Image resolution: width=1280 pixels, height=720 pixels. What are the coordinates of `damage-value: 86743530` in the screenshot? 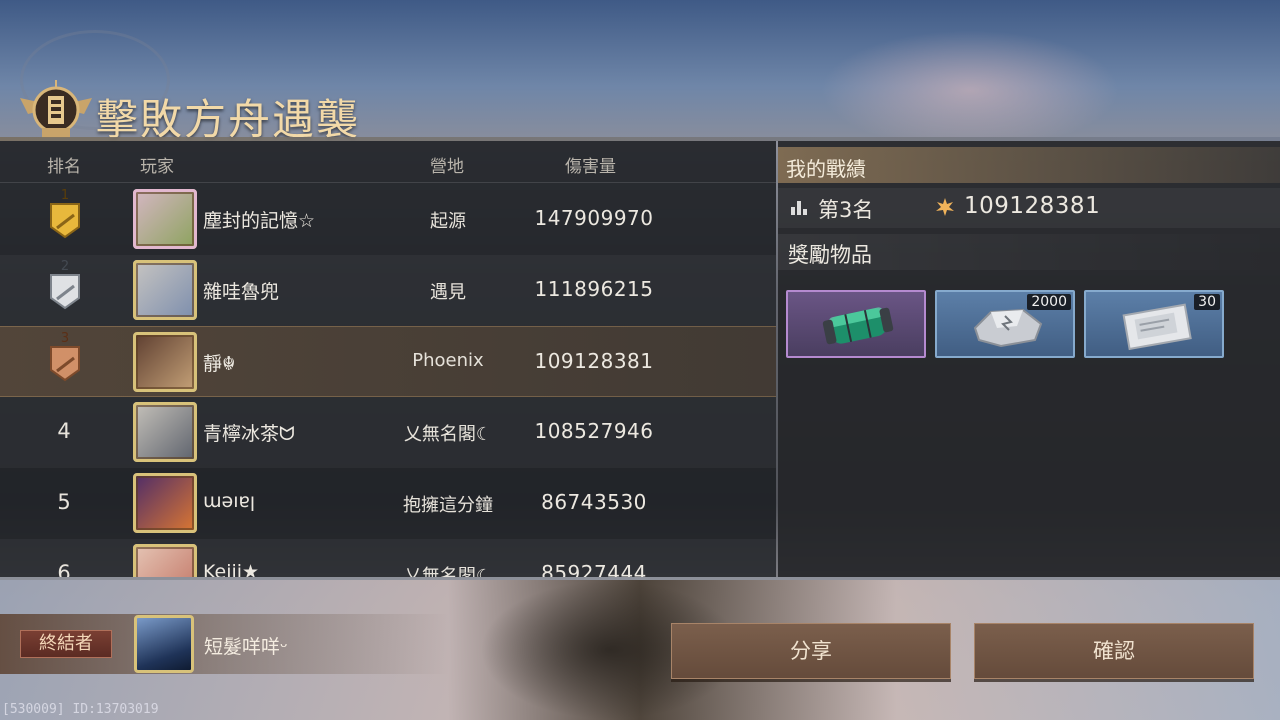 It's located at (594, 502).